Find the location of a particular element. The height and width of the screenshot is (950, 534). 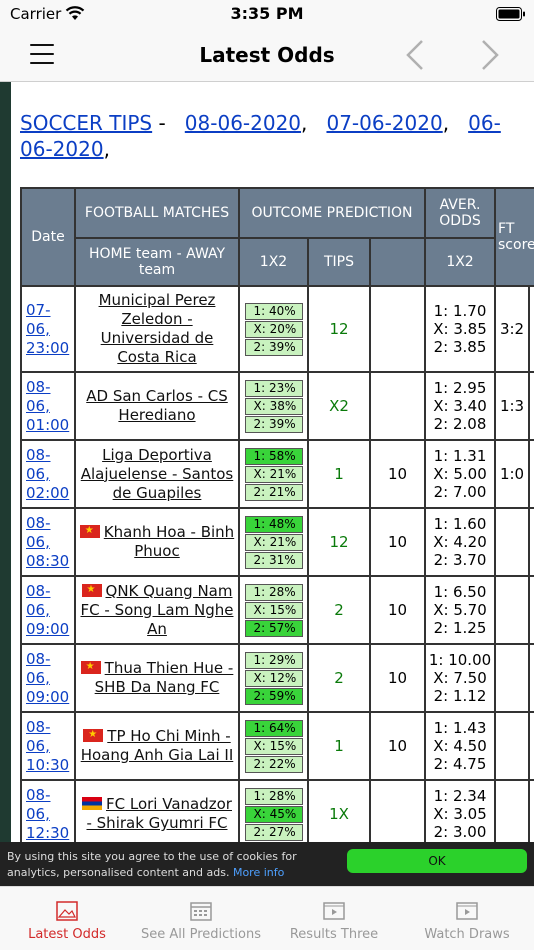

probability-cell: 1: 28% X: 45% 2: 27% is located at coordinates (273, 810).